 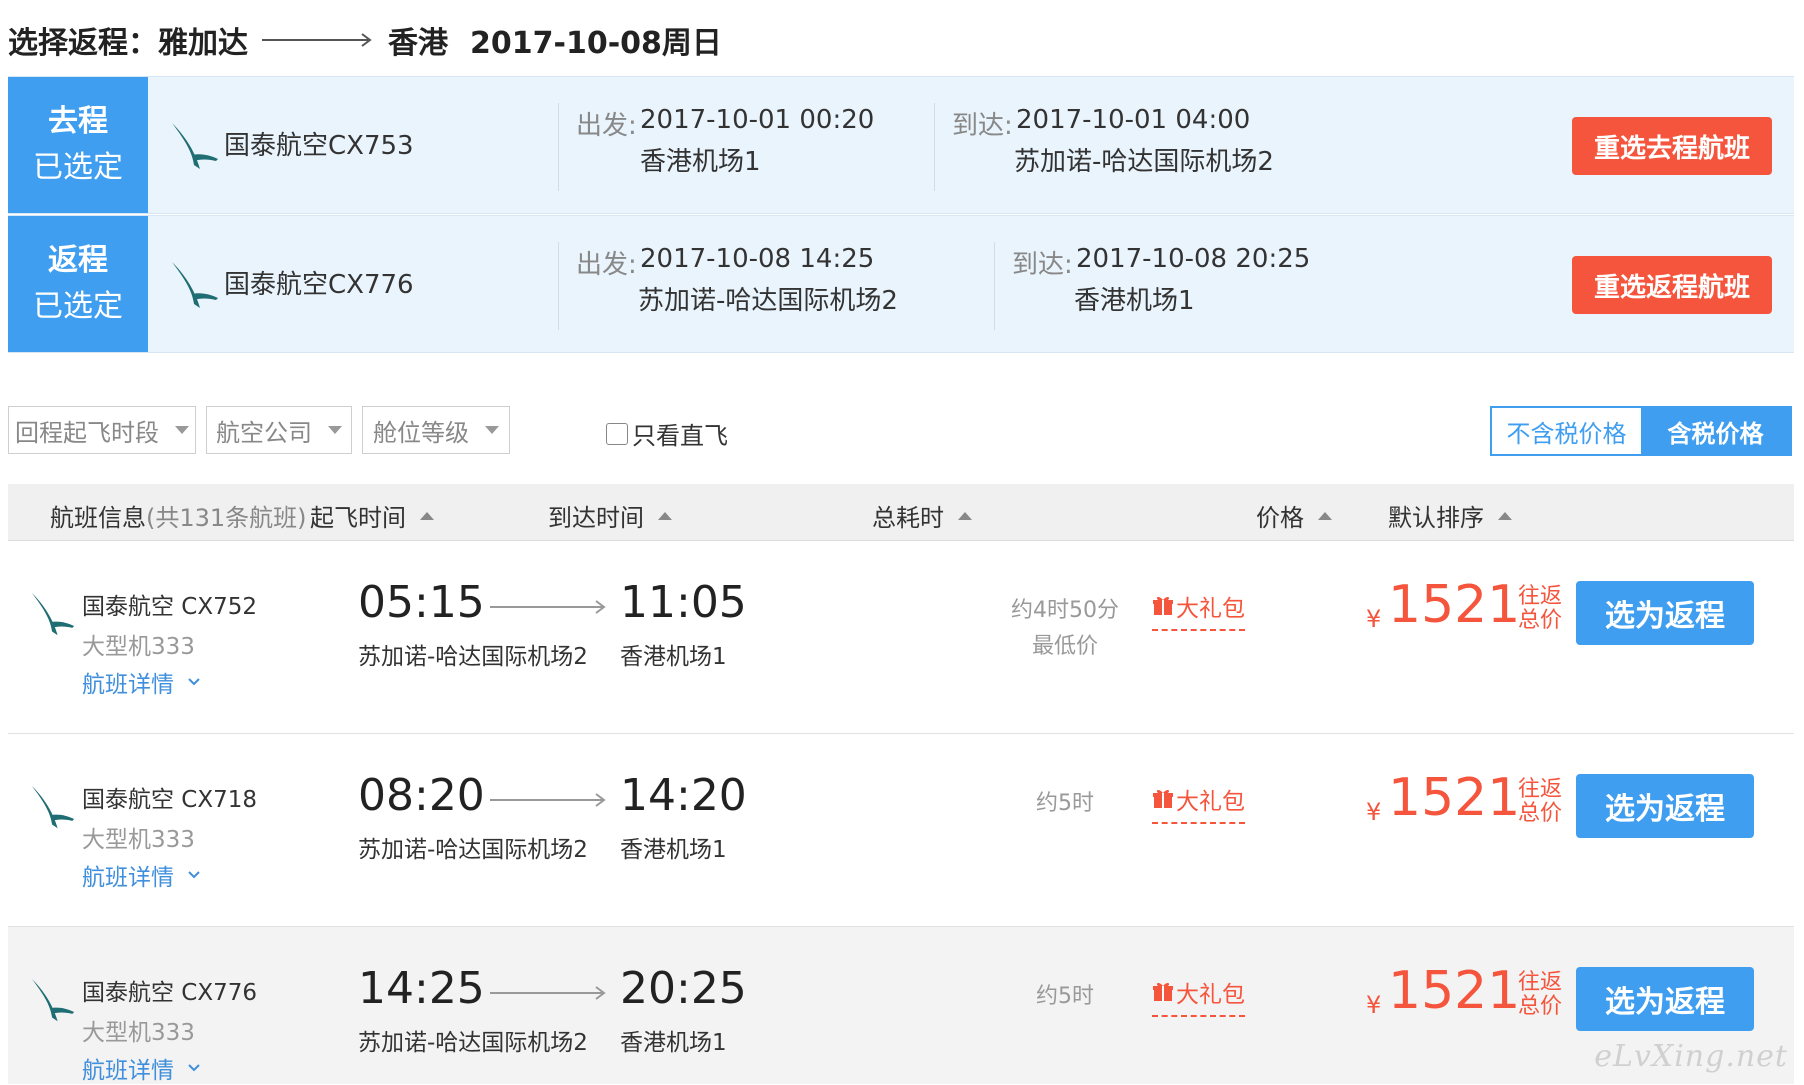 I want to click on include-tax-option: 含税价格, so click(x=1715, y=431).